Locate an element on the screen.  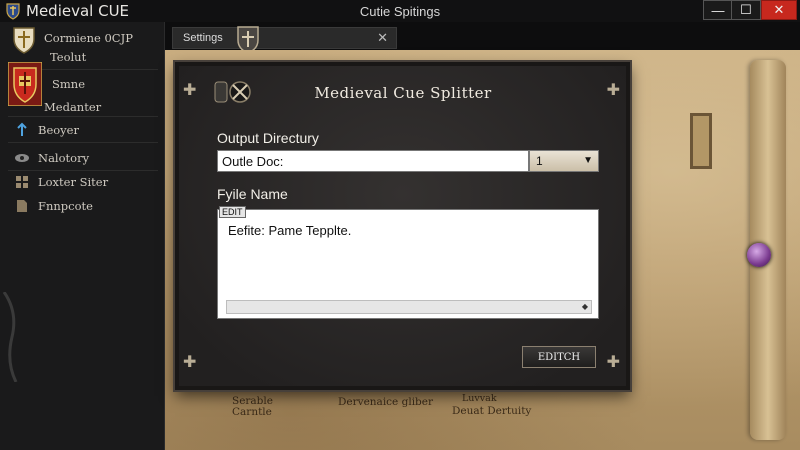
sidebar-item-medanter: Medanter is located at coordinates (82, 107).